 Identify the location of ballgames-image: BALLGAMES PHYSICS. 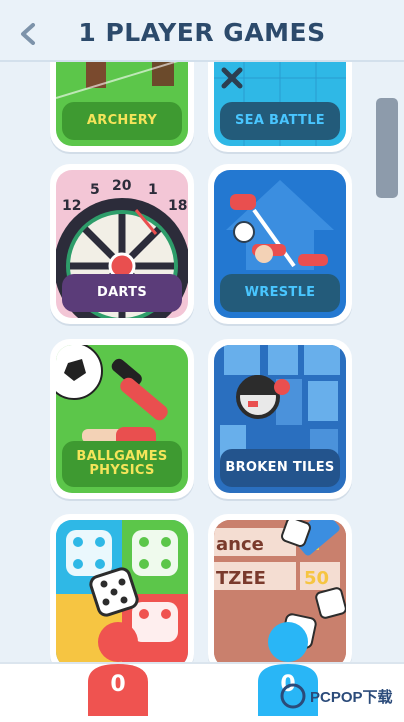
(122, 419).